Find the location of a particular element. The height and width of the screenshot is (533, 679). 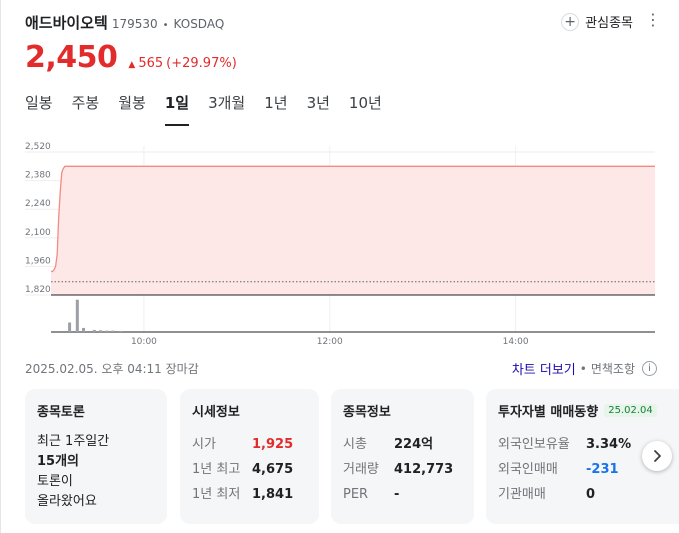

info-row-marketcap: 시총 224억 is located at coordinates (402, 444).